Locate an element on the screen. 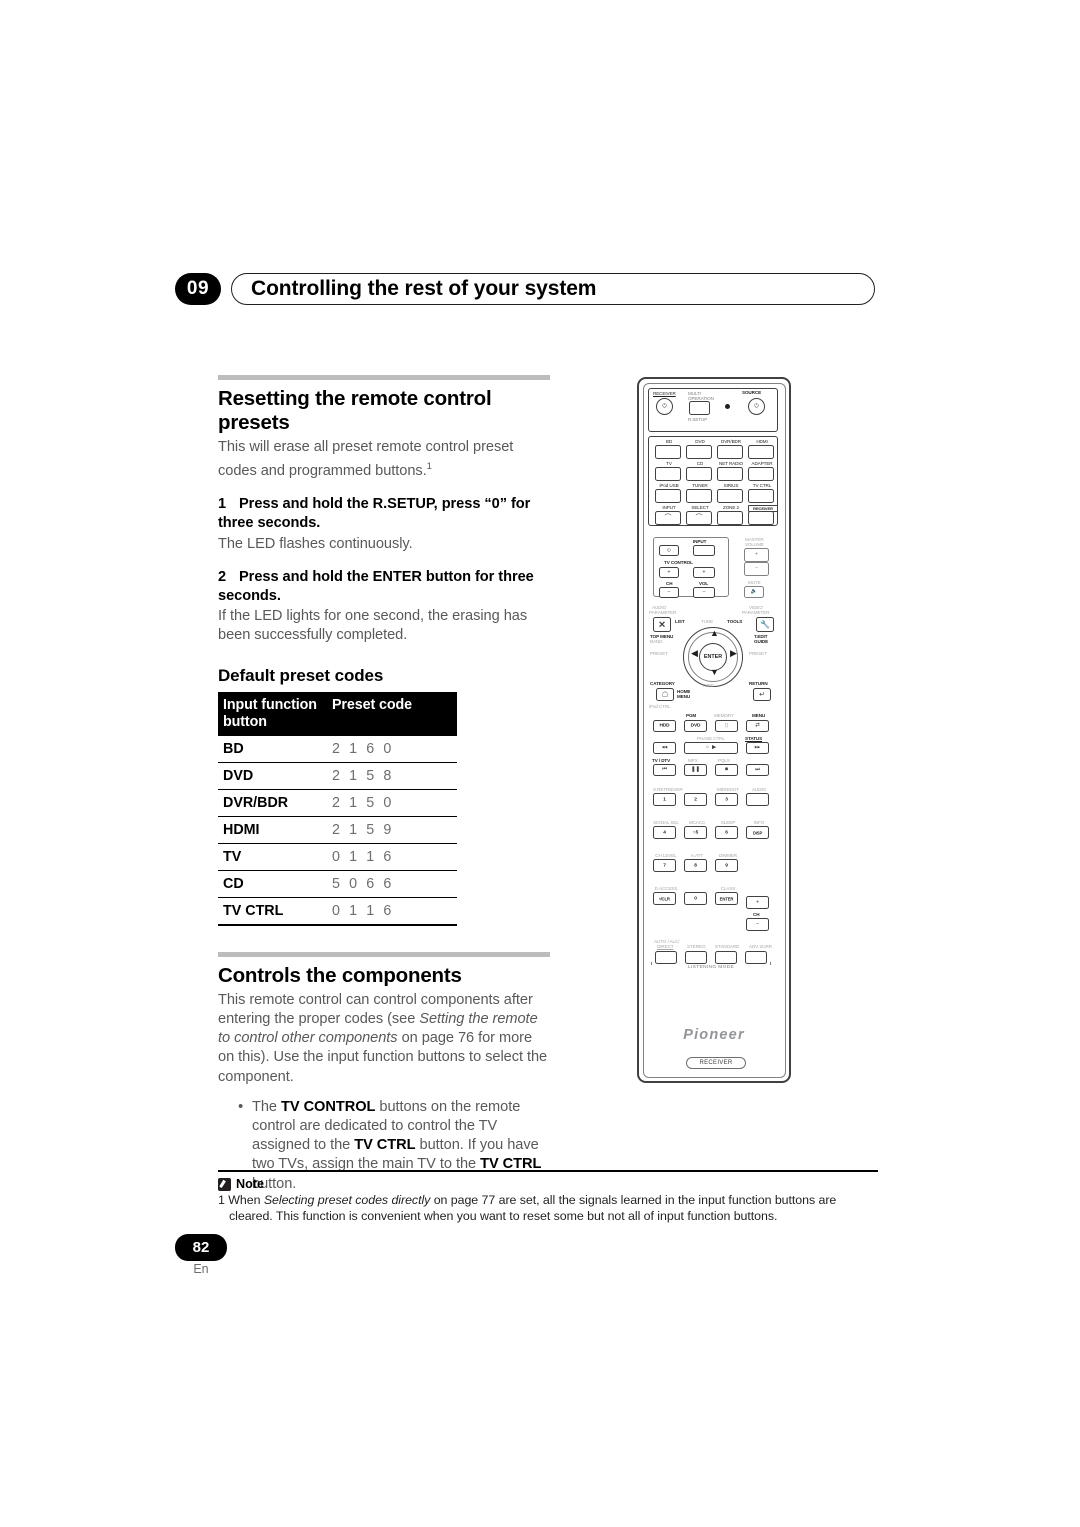  keypad-4-button: 4 is located at coordinates (664, 832).